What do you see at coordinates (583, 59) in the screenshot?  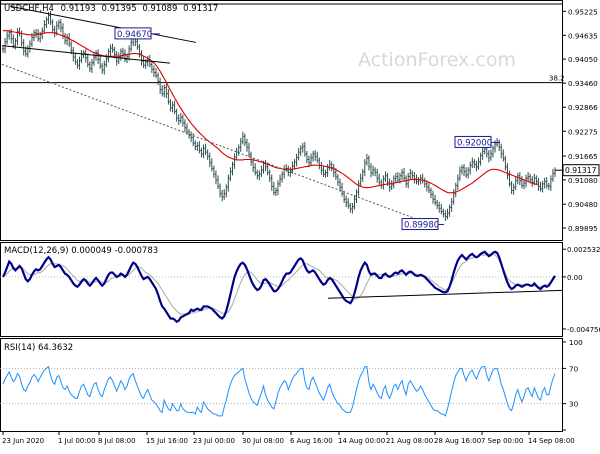 I see `price-tick-label: 0.94050` at bounding box center [583, 59].